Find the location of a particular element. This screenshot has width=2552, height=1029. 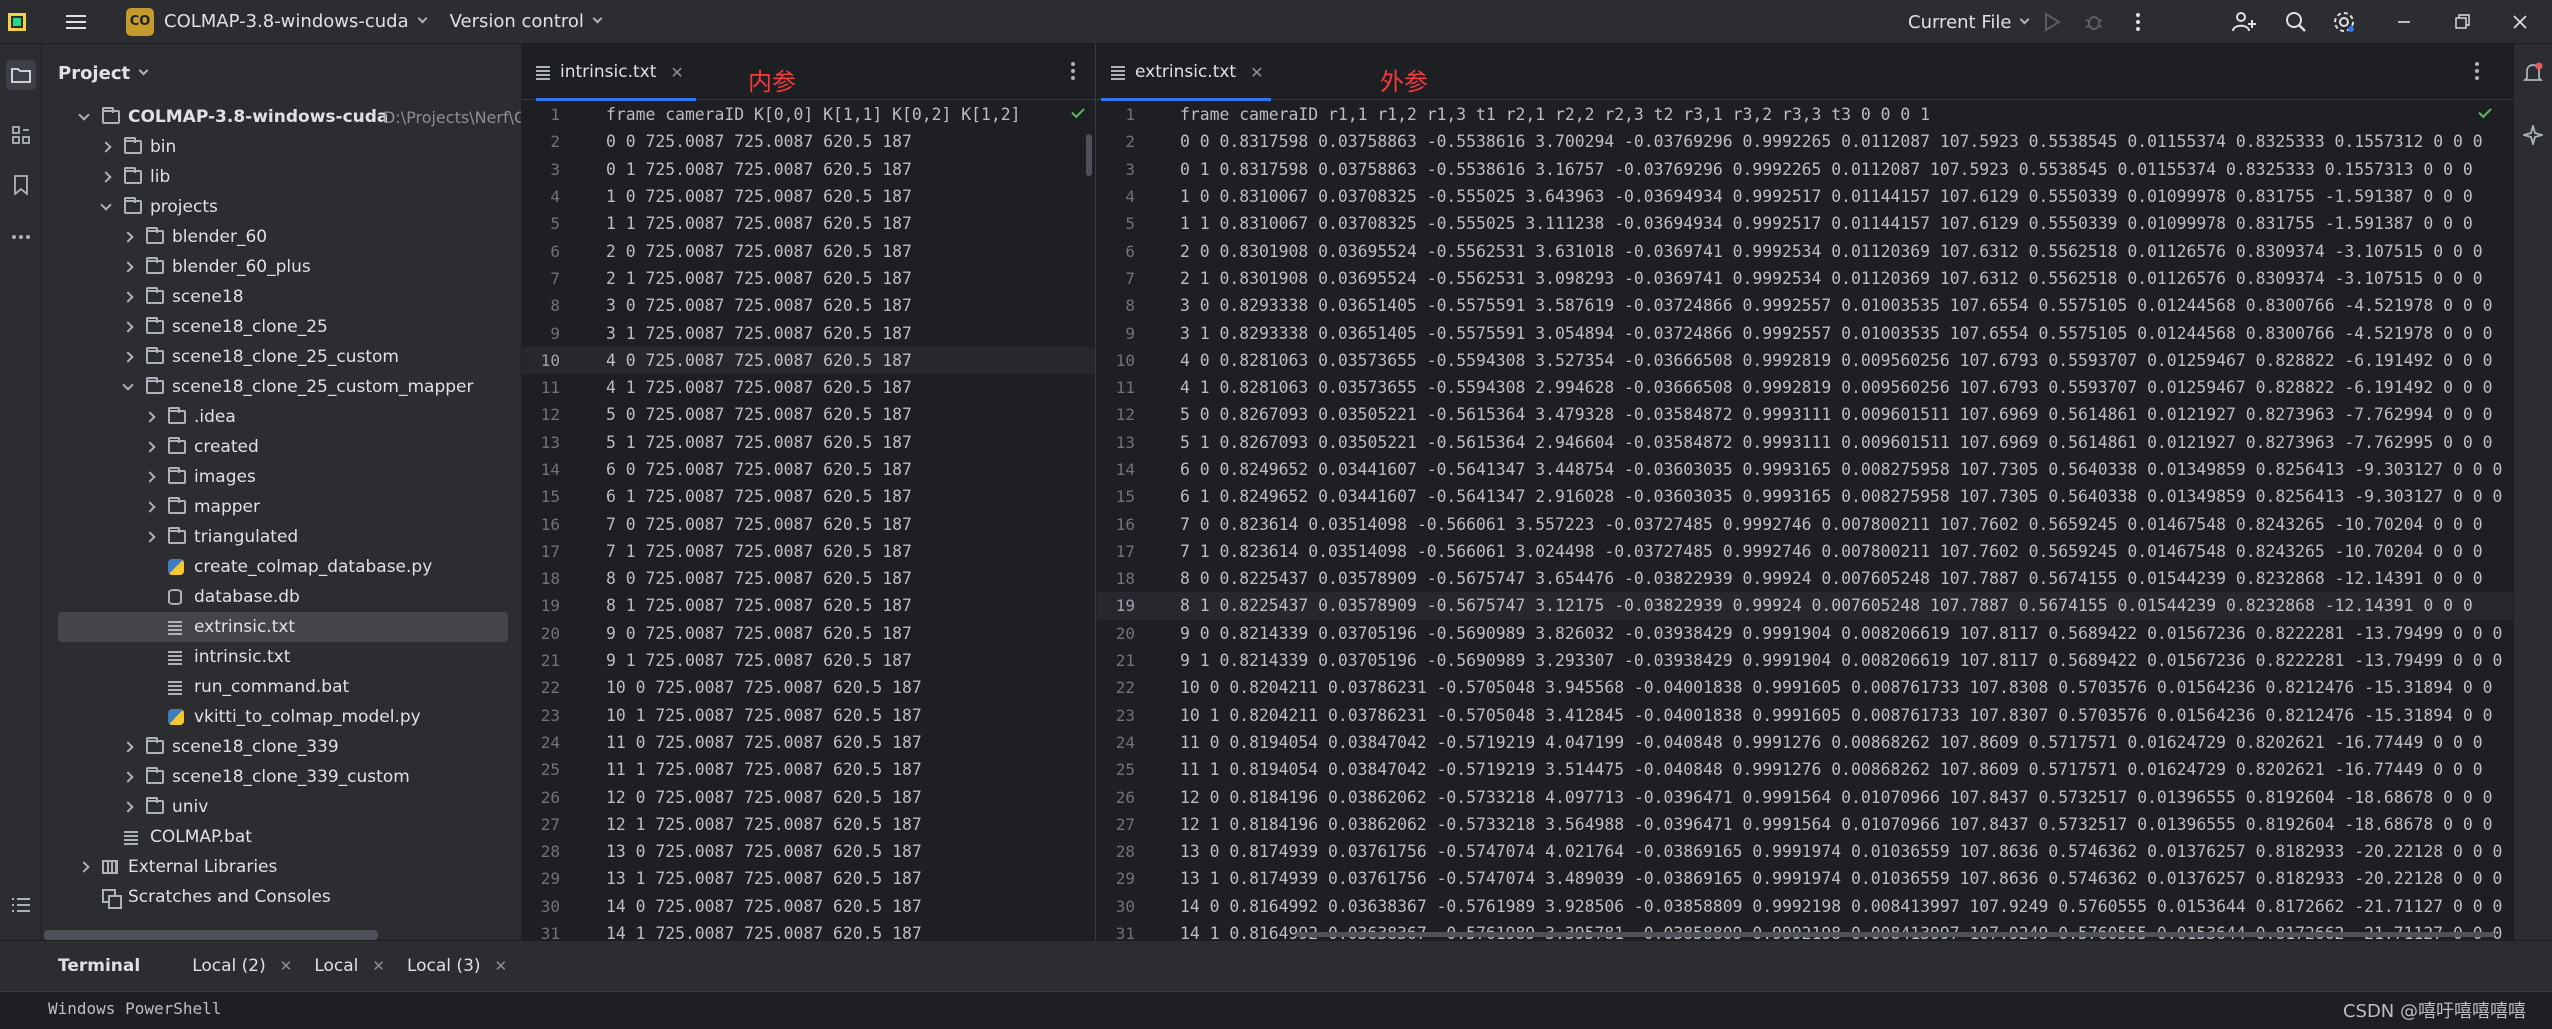

code-line: 13 5 1 725.0087 725.0087 620.5 187 is located at coordinates (808, 442).